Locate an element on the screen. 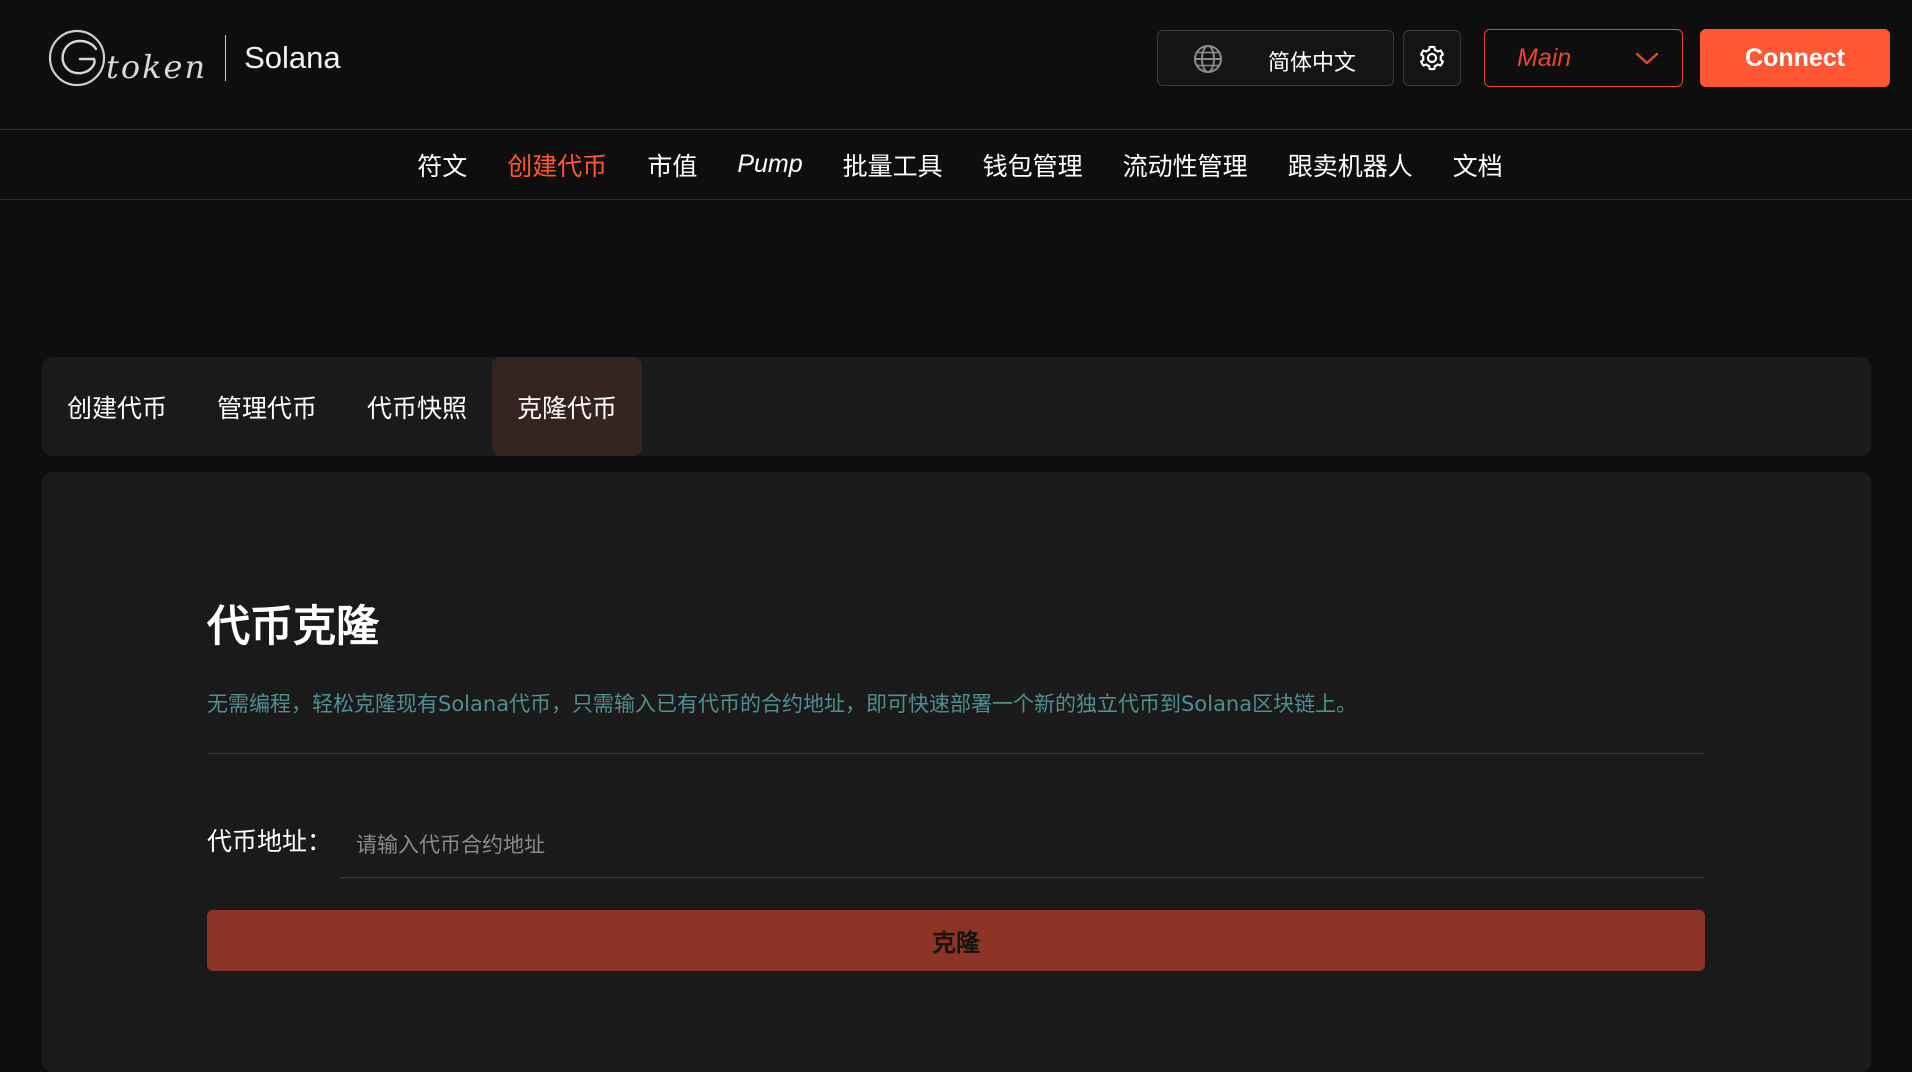  top-header: token Solana 简体中文 Main Connect is located at coordinates (956, 65).